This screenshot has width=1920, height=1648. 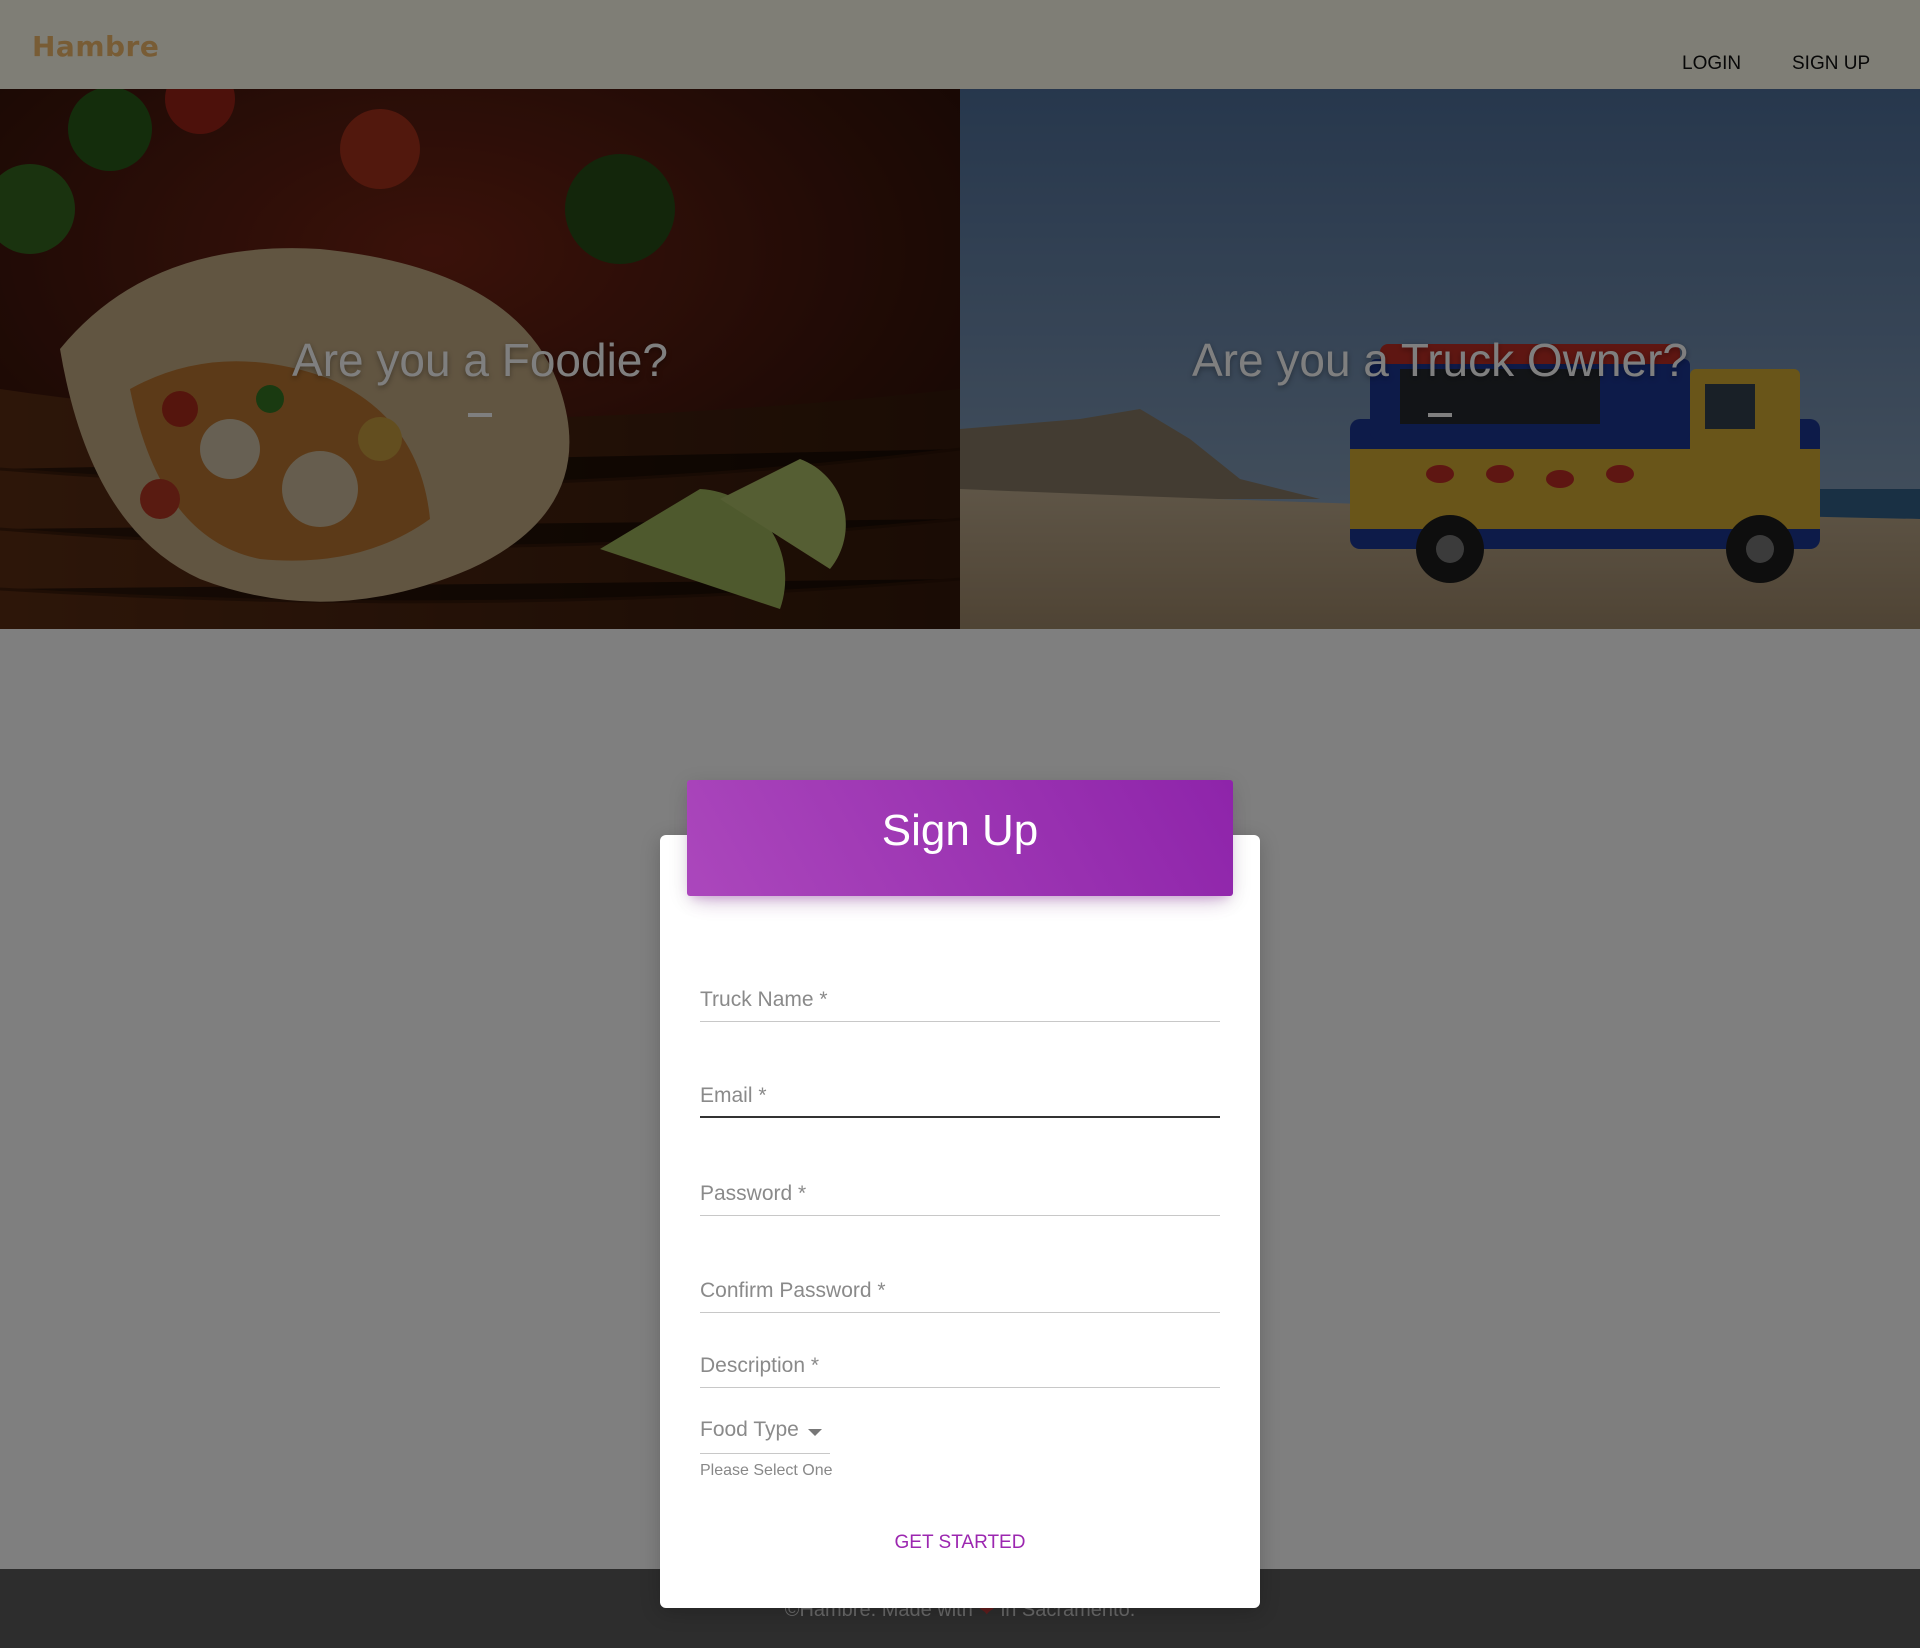 I want to click on signup-card, so click(x=960, y=1221).